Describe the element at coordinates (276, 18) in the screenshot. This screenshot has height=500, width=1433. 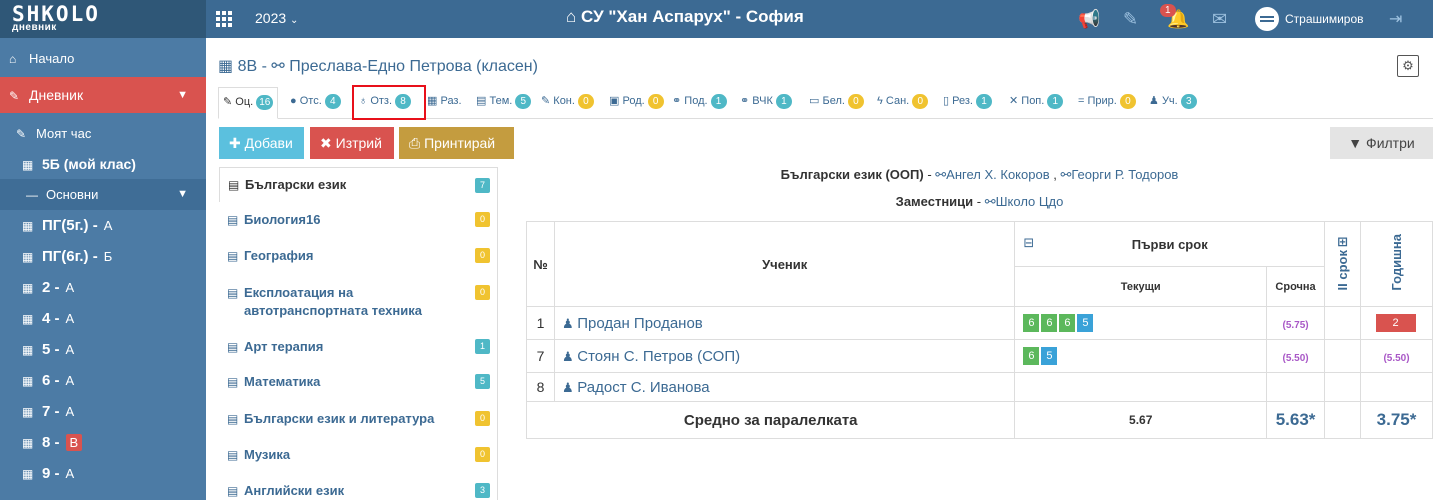
I see `year-selector: 2023 ⌄` at that location.